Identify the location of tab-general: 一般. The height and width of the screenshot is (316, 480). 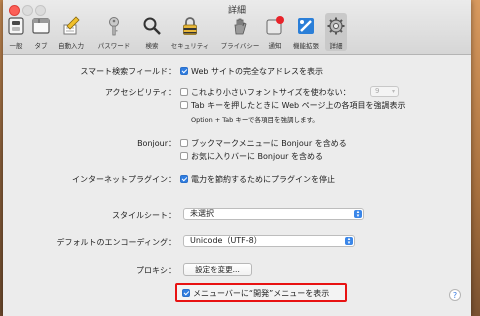
(16, 32).